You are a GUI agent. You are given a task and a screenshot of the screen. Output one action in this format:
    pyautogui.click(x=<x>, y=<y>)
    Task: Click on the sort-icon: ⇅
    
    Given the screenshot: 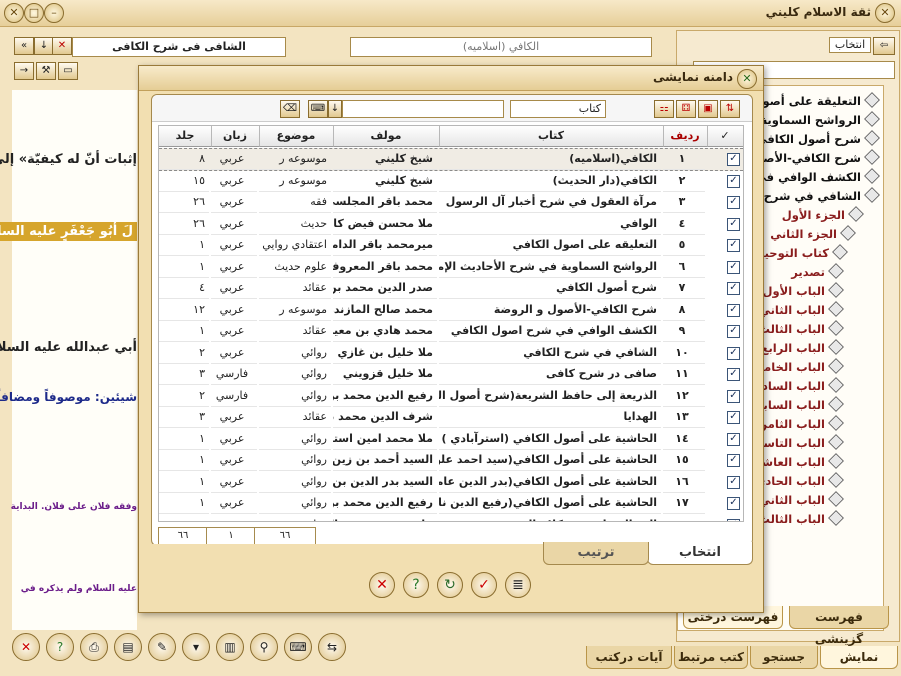 What is the action you would take?
    pyautogui.click(x=730, y=109)
    